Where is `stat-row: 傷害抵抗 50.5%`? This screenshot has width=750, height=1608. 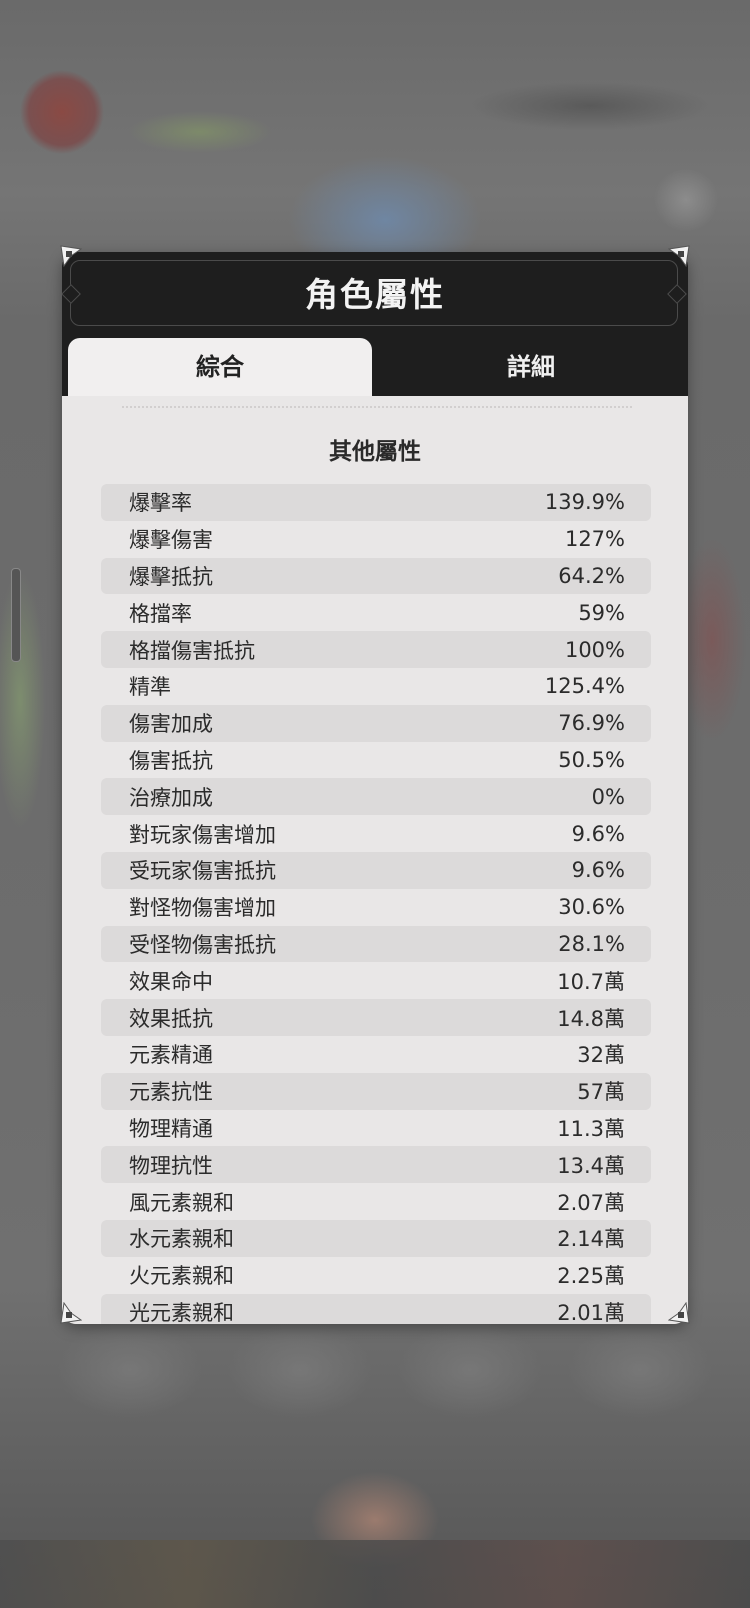 stat-row: 傷害抵抗 50.5% is located at coordinates (376, 760).